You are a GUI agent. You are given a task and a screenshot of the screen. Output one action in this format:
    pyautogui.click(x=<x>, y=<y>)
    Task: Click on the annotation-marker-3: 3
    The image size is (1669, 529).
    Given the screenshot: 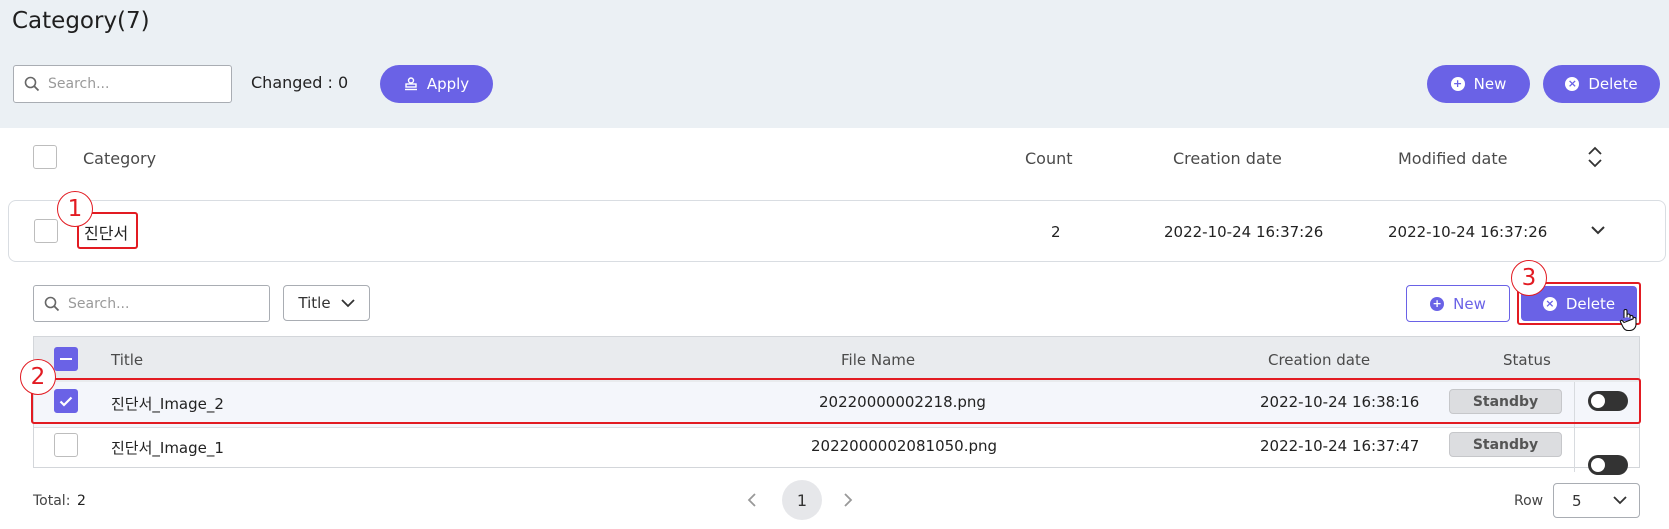 What is the action you would take?
    pyautogui.click(x=1529, y=278)
    